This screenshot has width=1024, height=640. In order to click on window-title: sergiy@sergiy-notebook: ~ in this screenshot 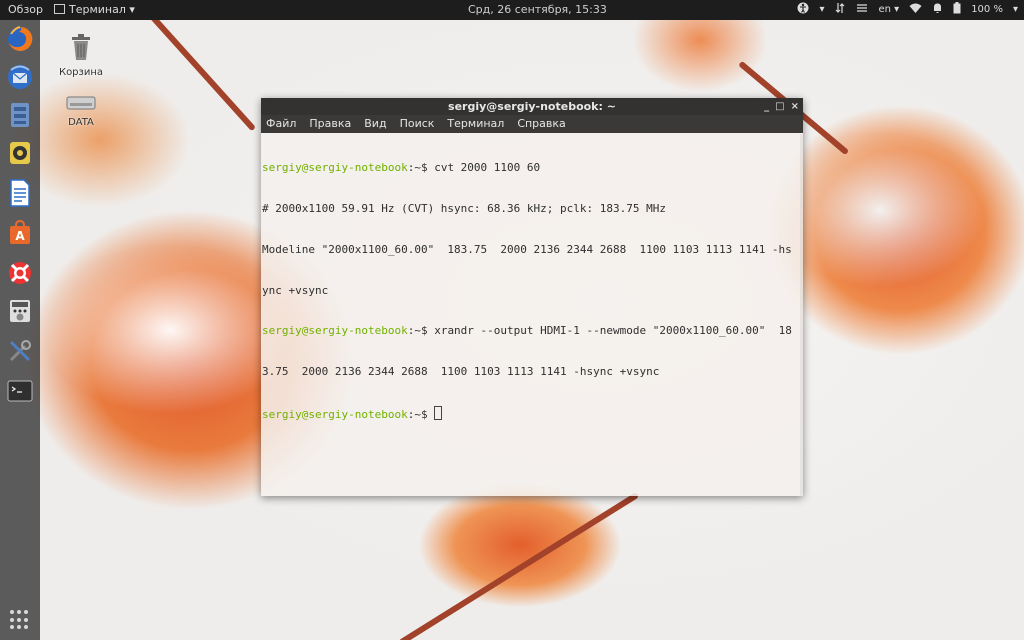, I will do `click(532, 106)`.